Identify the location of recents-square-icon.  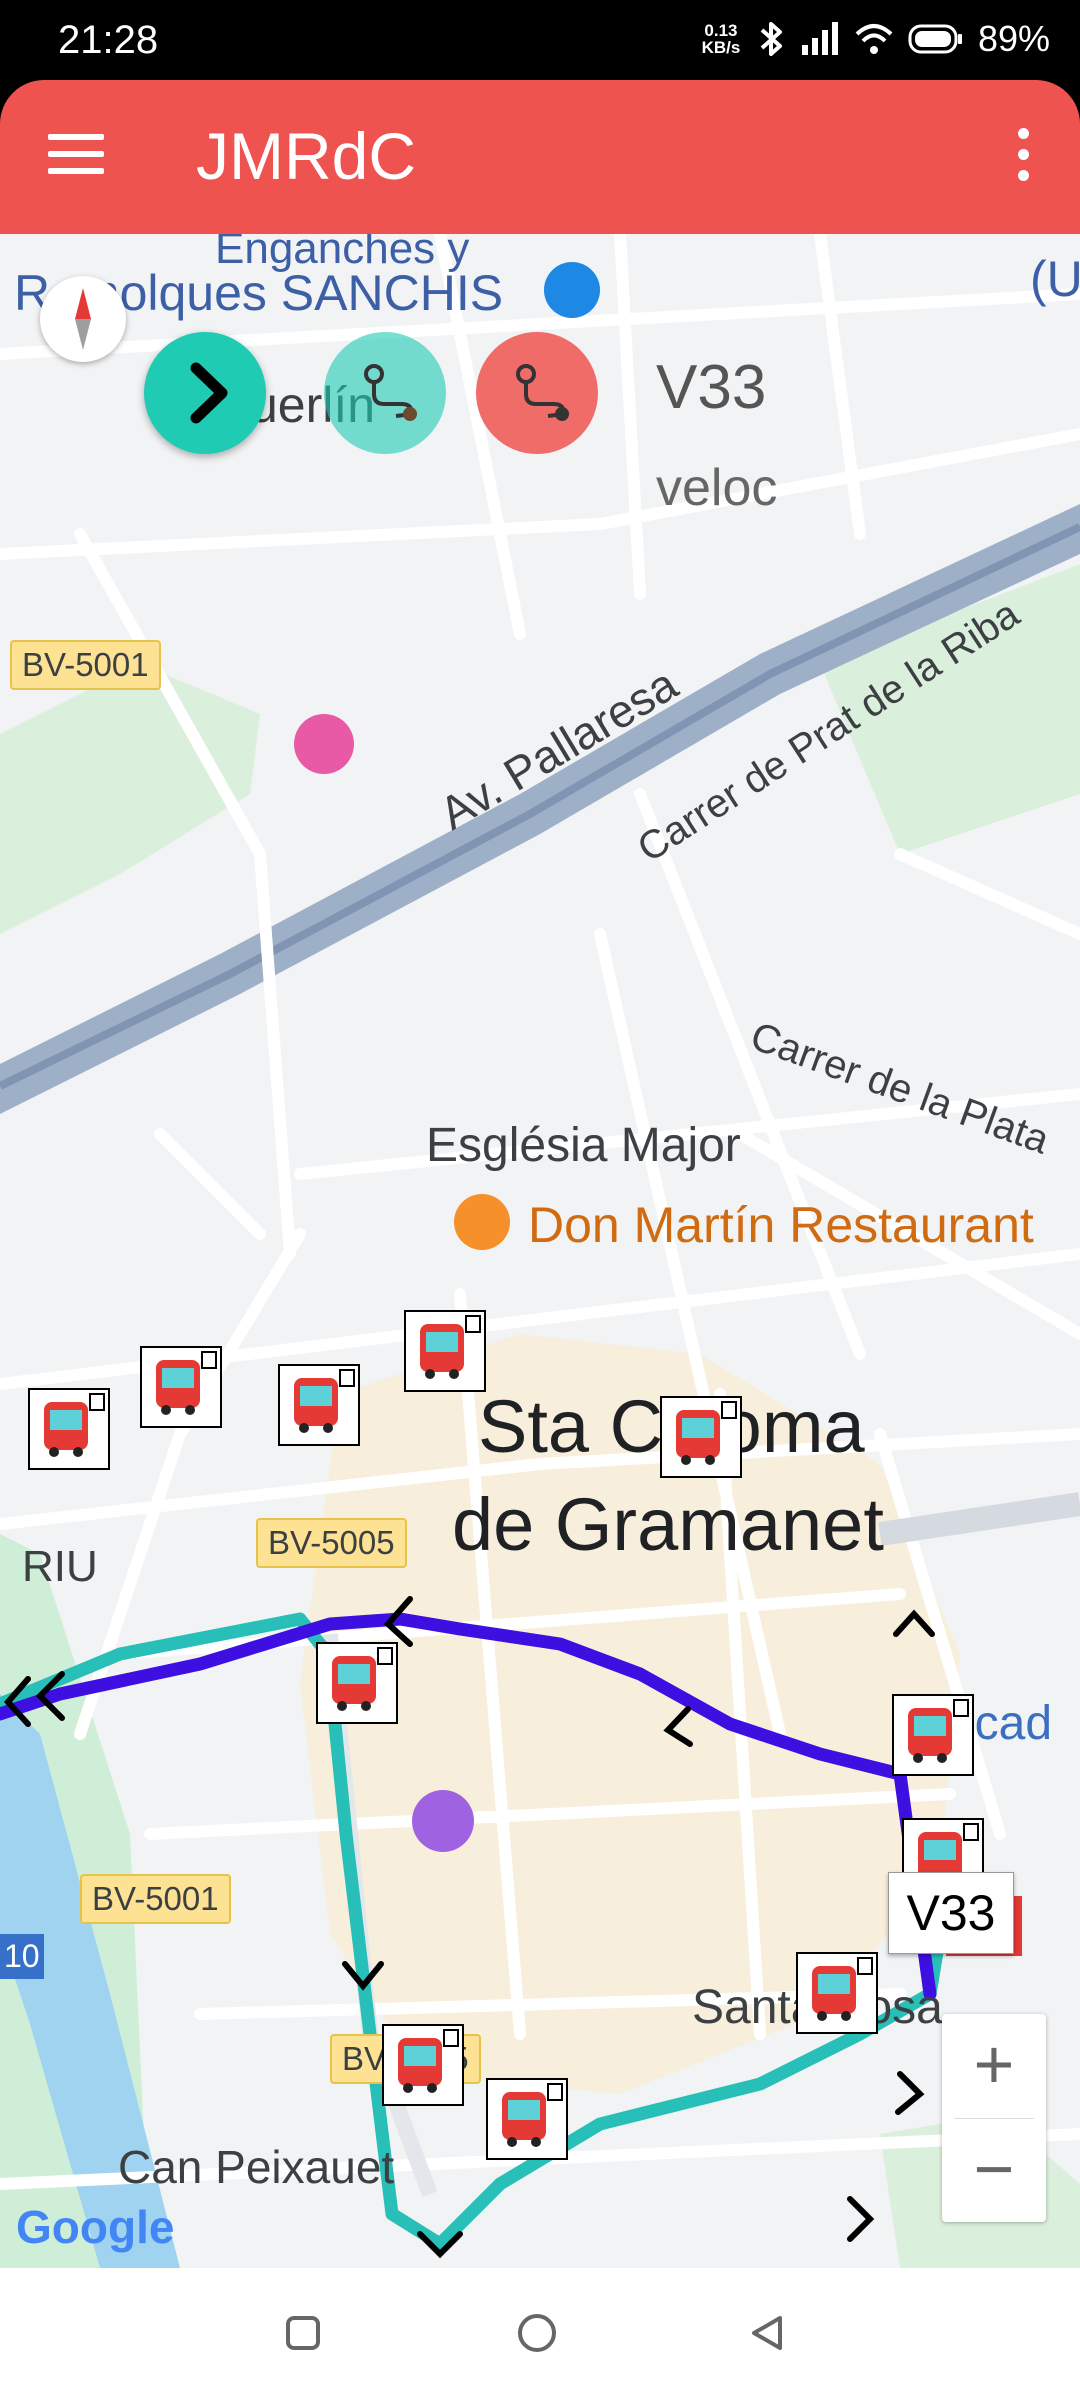
(303, 2333).